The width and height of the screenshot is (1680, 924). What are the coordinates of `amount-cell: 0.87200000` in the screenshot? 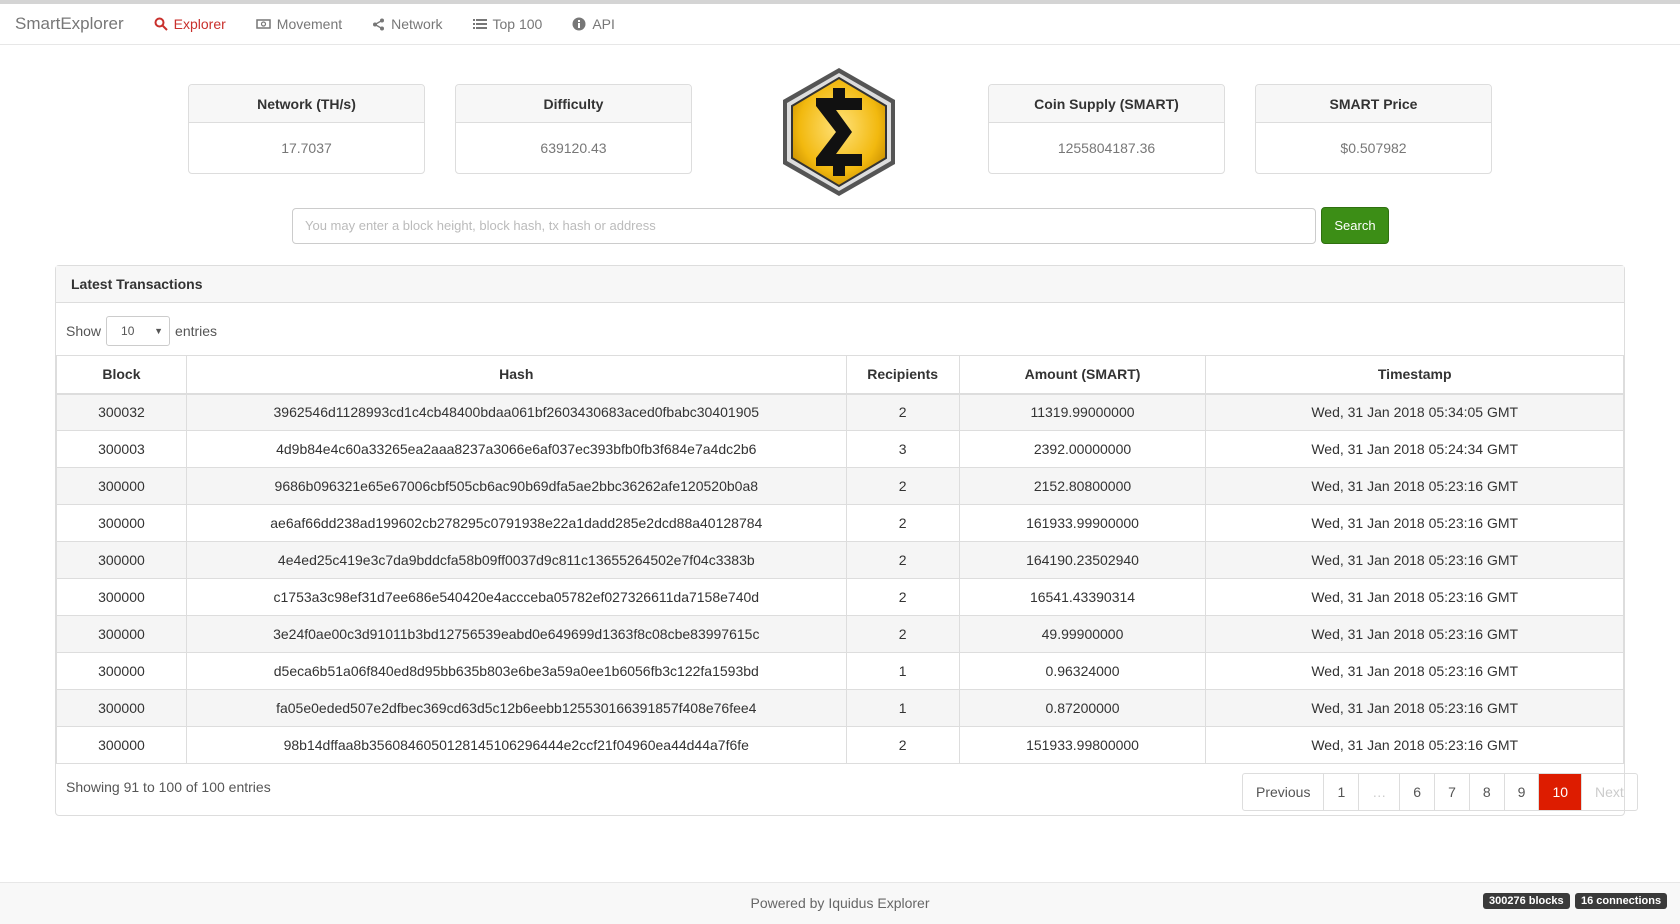 It's located at (1082, 708).